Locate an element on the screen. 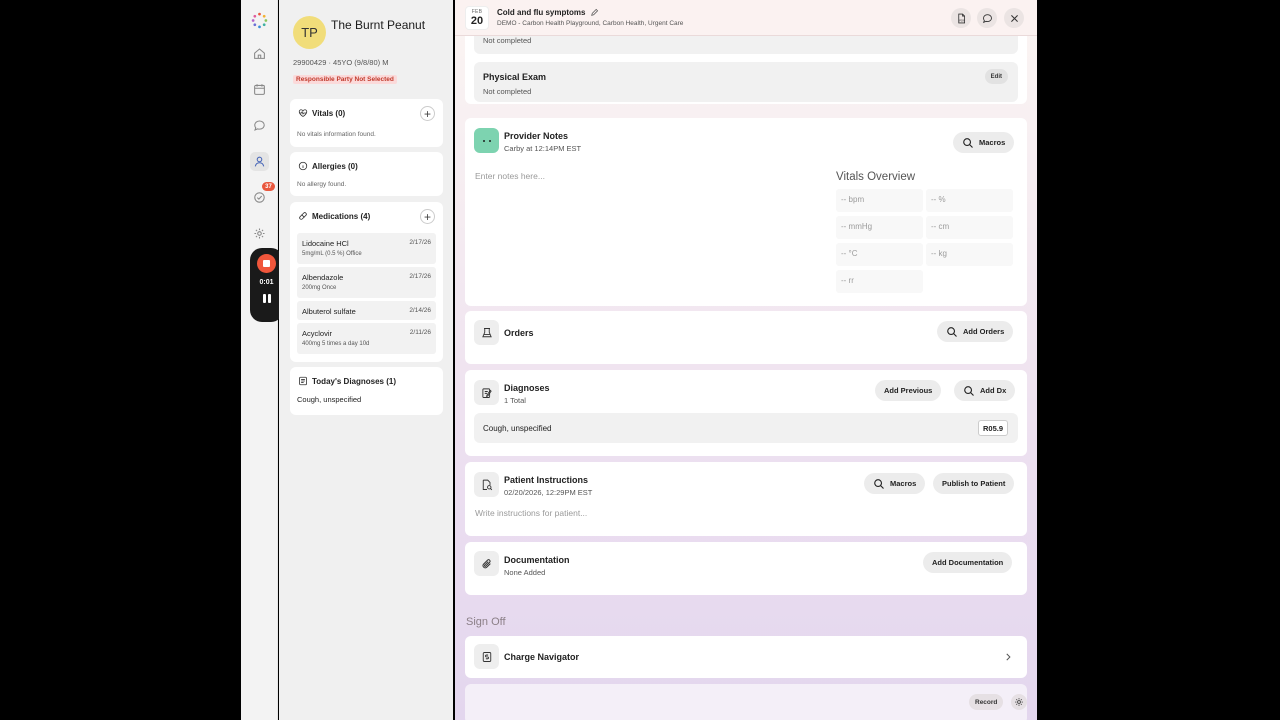 This screenshot has height=720, width=1280. medications-card-title: Medications (4) is located at coordinates (341, 216).